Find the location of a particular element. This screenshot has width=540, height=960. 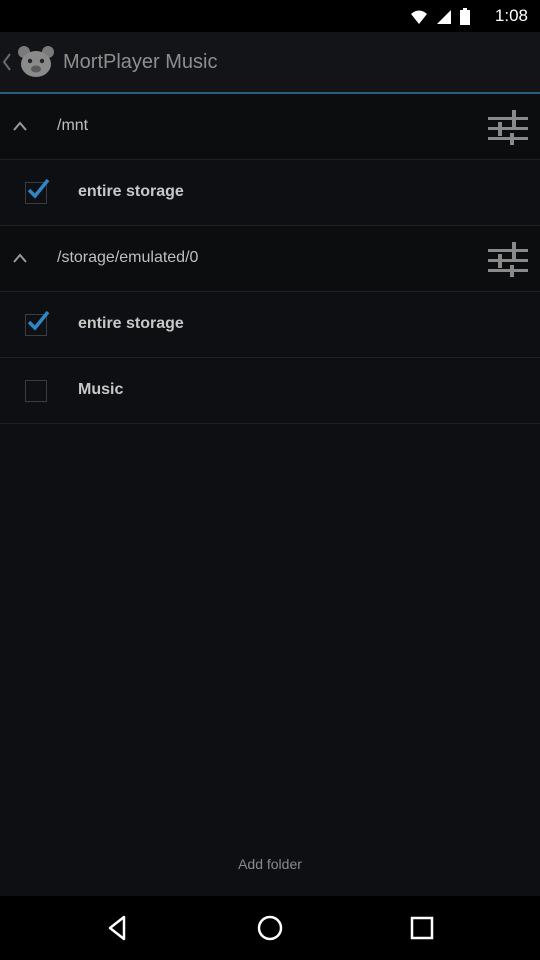

app-bar: MortPlayer Music is located at coordinates (270, 63).